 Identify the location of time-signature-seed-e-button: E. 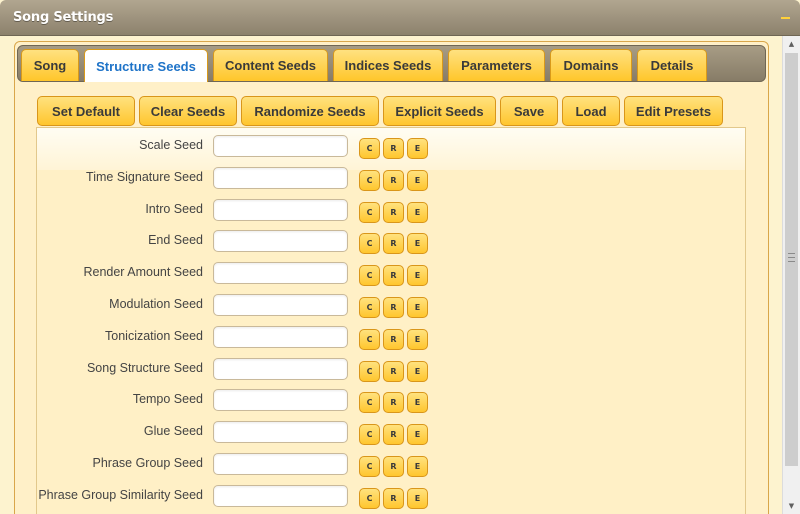
(417, 180).